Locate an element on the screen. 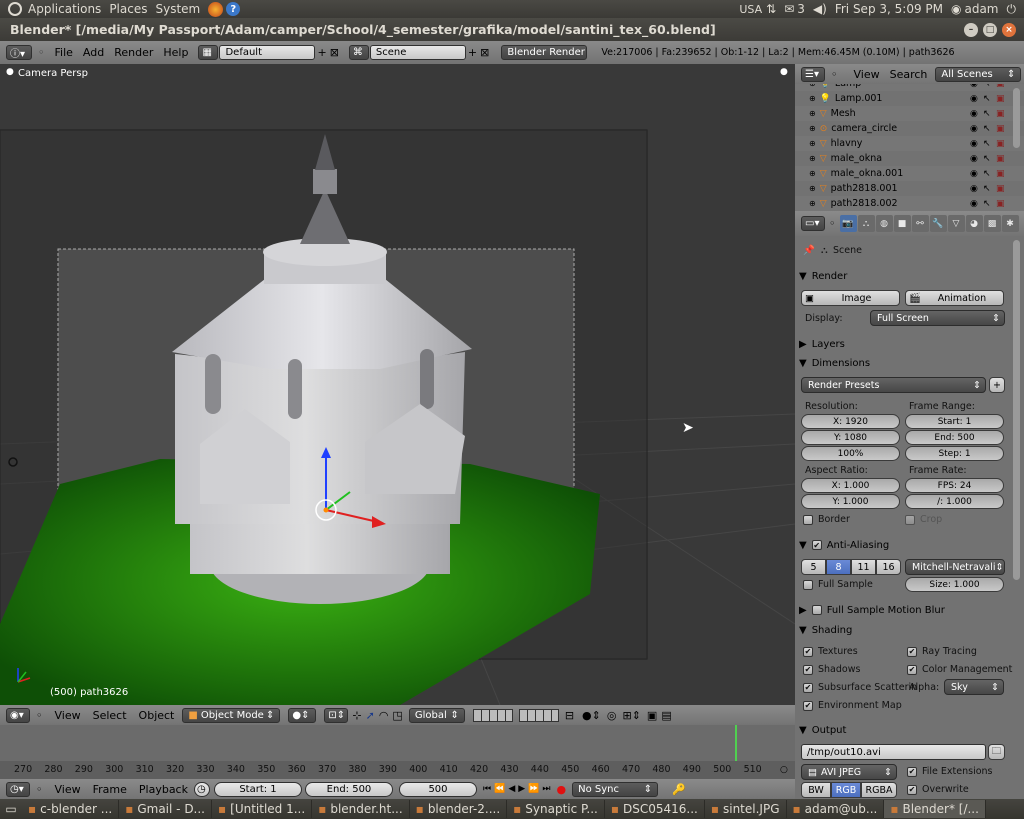 The height and width of the screenshot is (819, 1024). play-reverse-icon: ◀ is located at coordinates (511, 789).